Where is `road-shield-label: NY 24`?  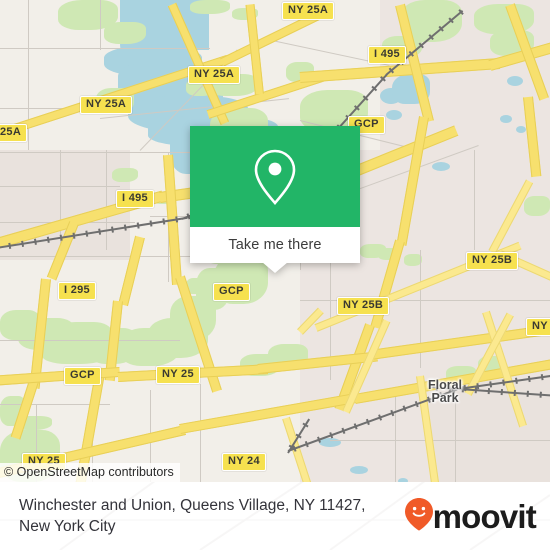 road-shield-label: NY 24 is located at coordinates (244, 462).